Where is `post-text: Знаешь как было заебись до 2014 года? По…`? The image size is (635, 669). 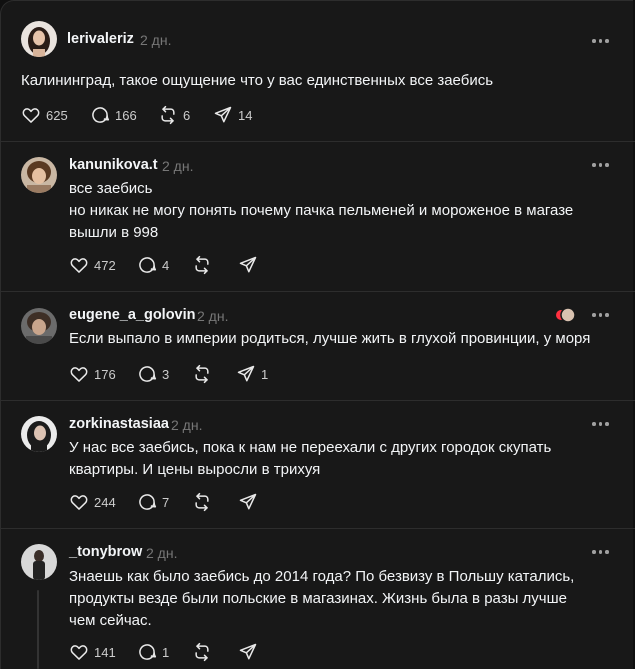 post-text: Знаешь как было заебись до 2014 года? По… is located at coordinates (321, 599).